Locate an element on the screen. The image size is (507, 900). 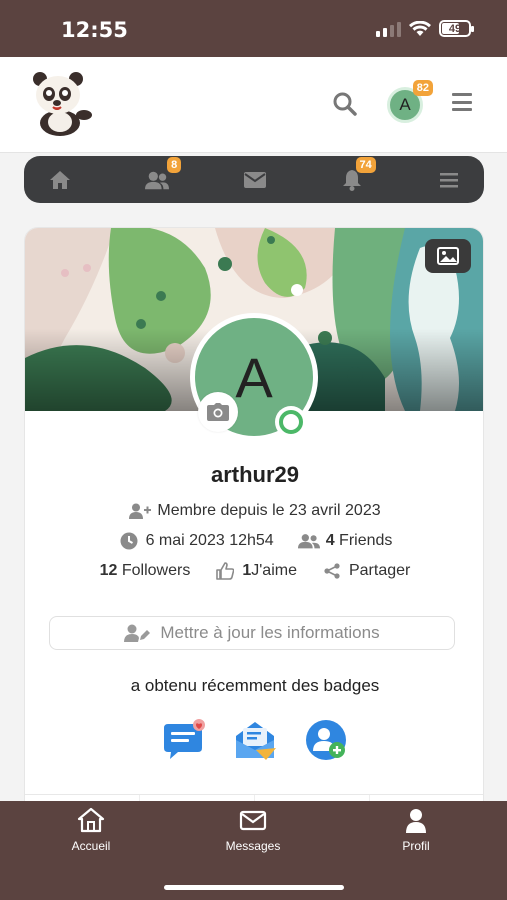
camera-icon is located at coordinates (218, 412).